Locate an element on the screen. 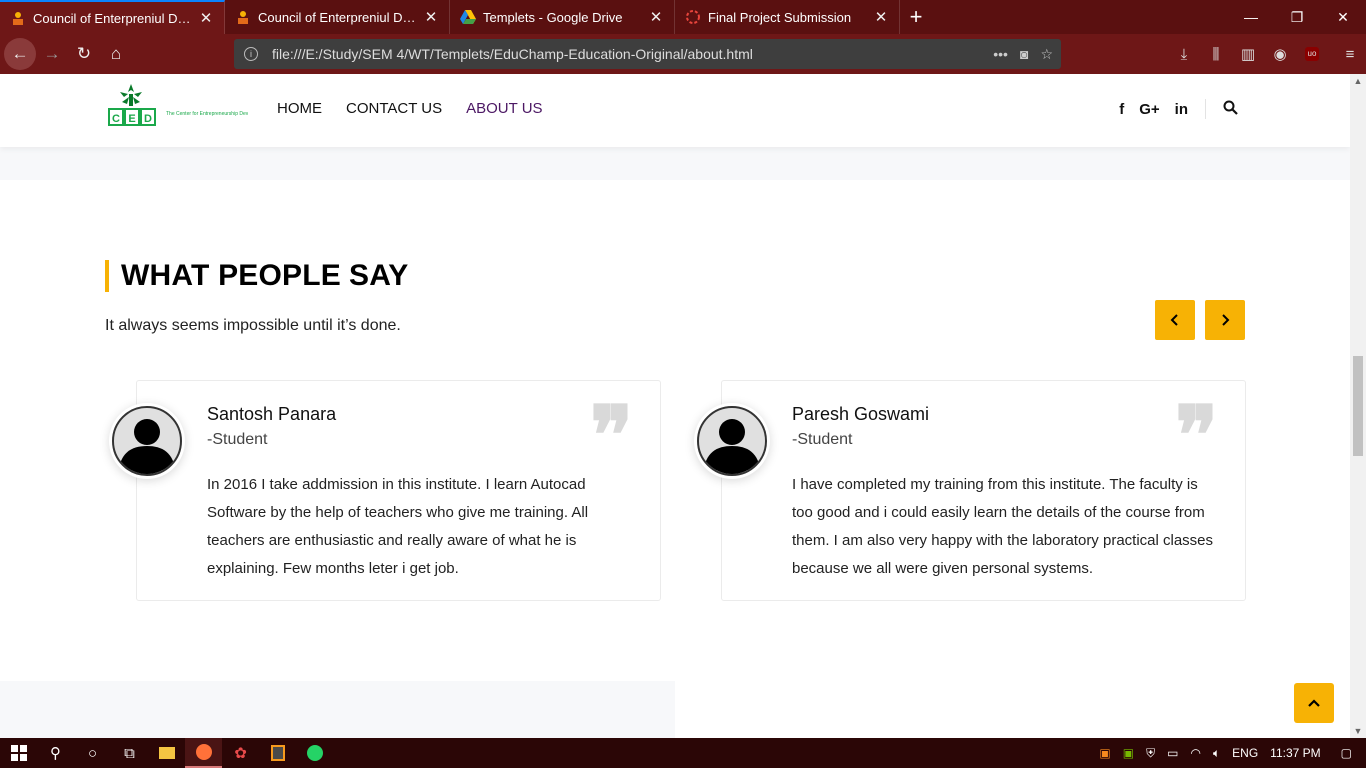 The width and height of the screenshot is (1366, 768). app-gear-icon: ✿ is located at coordinates (240, 753).